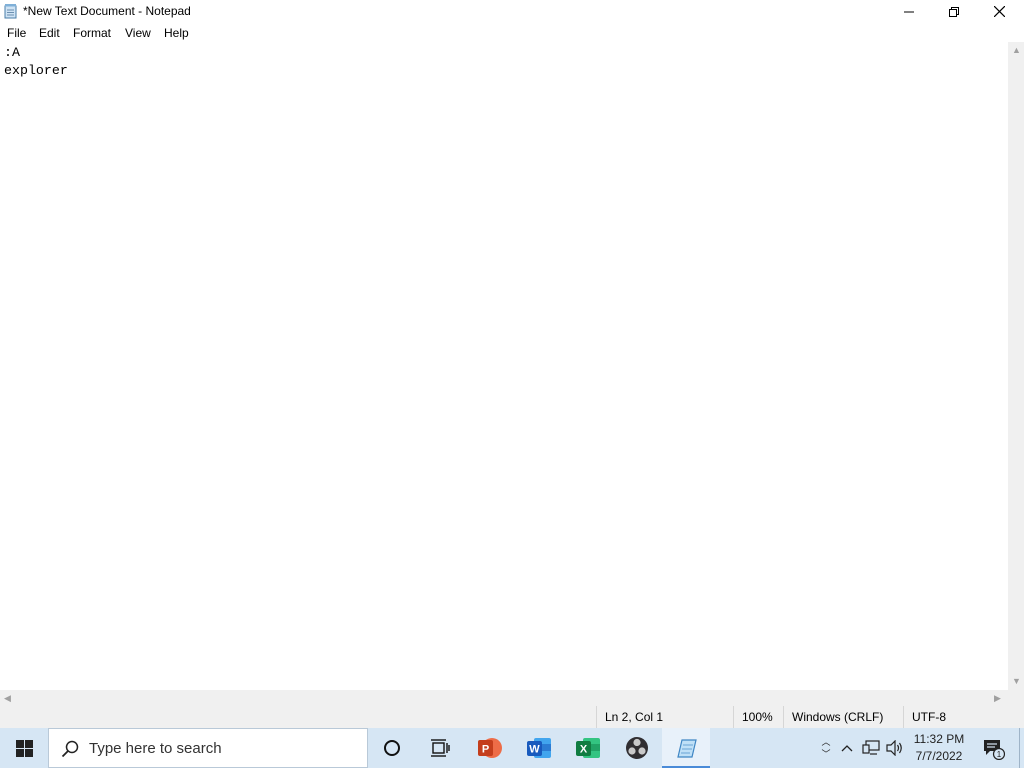 Image resolution: width=1024 pixels, height=768 pixels. I want to click on window-title: *New Text Document - Notepad, so click(107, 11).